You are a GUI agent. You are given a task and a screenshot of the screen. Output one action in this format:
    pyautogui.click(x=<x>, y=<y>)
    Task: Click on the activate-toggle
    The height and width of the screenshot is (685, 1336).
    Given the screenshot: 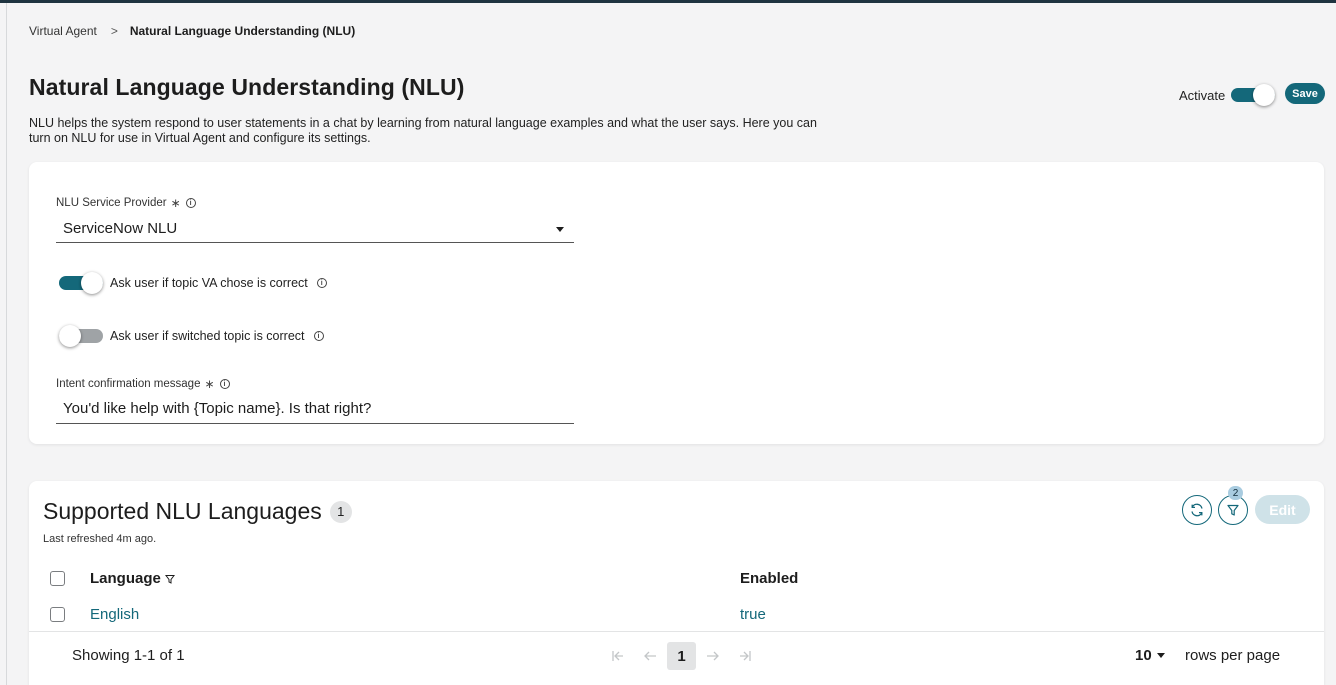 What is the action you would take?
    pyautogui.click(x=1253, y=95)
    